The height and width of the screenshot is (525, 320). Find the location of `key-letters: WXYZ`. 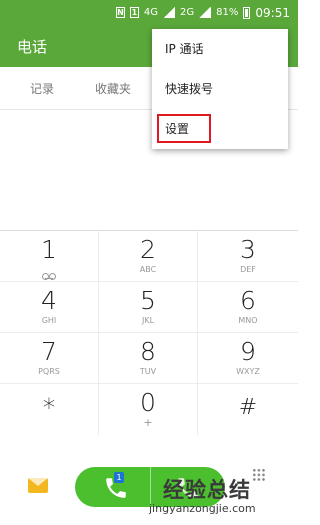

key-letters: WXYZ is located at coordinates (248, 371).